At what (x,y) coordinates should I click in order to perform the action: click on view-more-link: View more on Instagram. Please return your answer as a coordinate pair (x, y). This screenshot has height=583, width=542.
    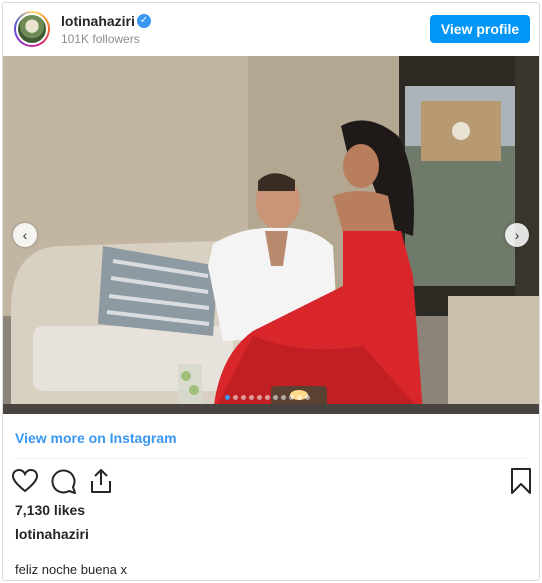
    Looking at the image, I should click on (96, 438).